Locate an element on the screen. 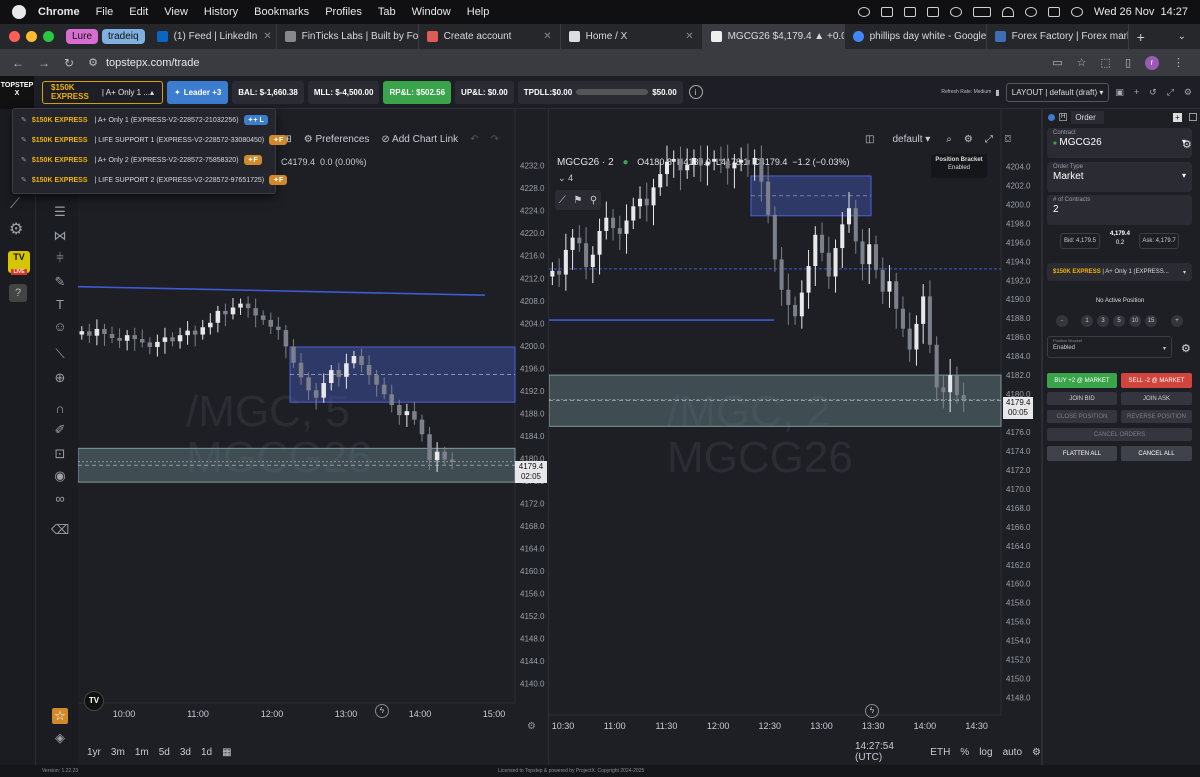 Image resolution: width=1200 pixels, height=777 pixels. account-selector: $150K EXPRESS | A+ Only 1 ... ▴ is located at coordinates (102, 92).